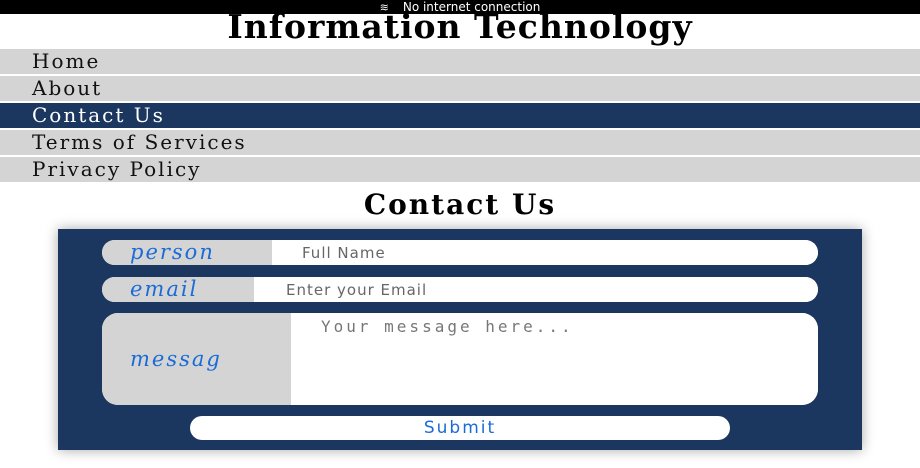 Image resolution: width=920 pixels, height=468 pixels. Describe the element at coordinates (460, 204) in the screenshot. I see `page-title: Contact Us` at that location.